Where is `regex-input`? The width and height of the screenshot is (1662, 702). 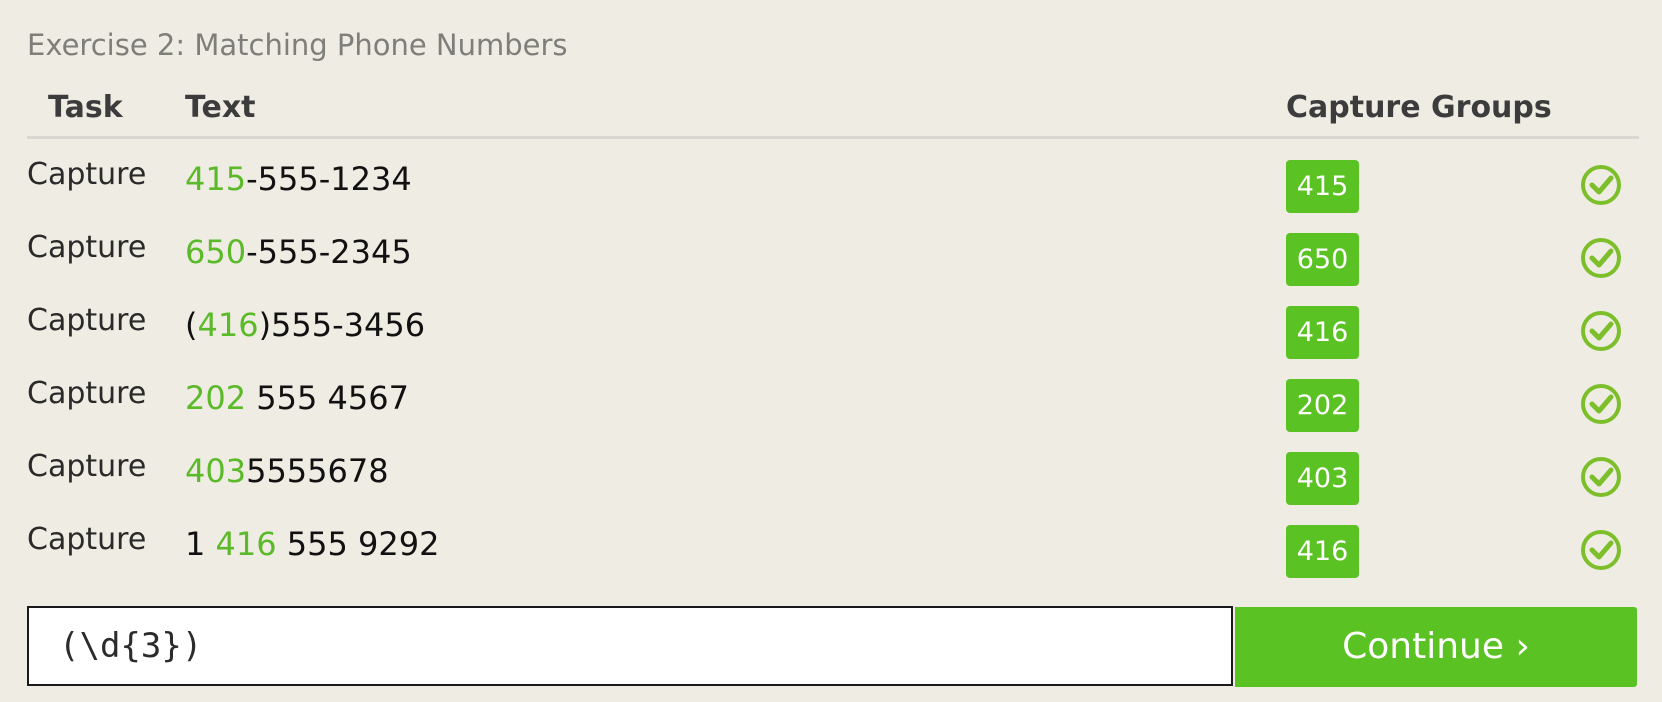
regex-input is located at coordinates (639, 646).